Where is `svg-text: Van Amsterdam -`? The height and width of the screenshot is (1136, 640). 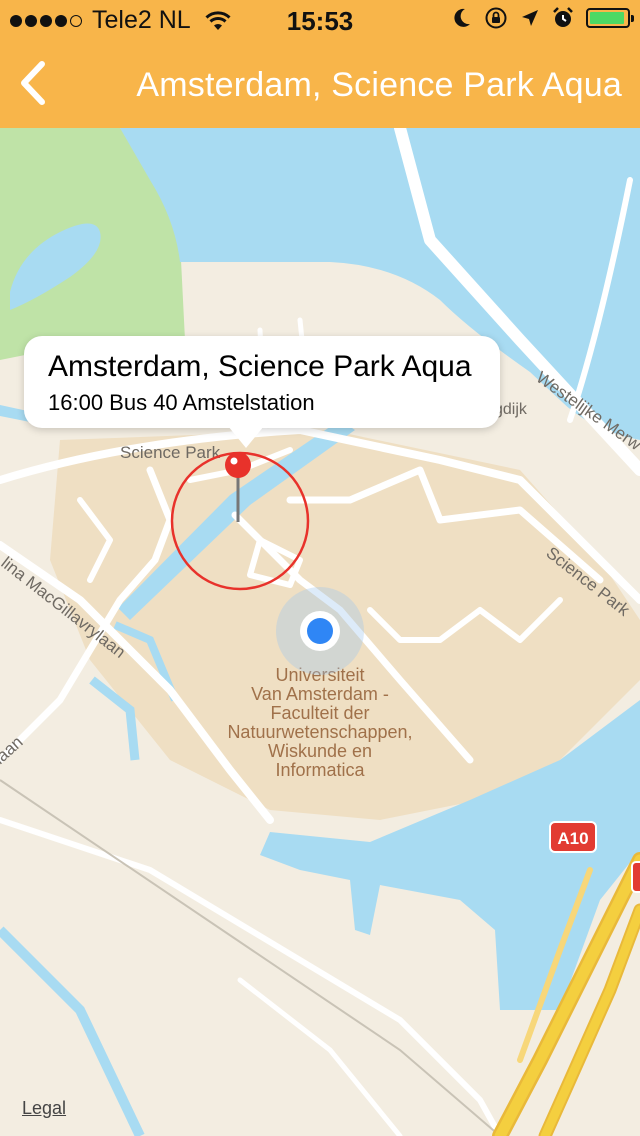
svg-text: Van Amsterdam - is located at coordinates (320, 694).